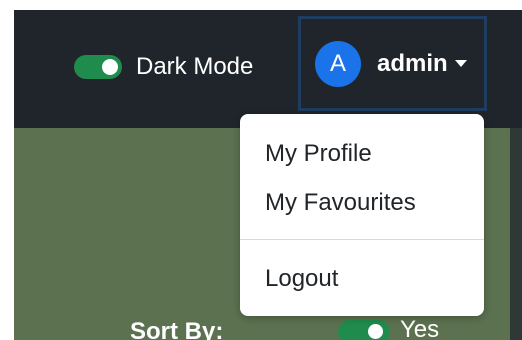 Image resolution: width=522 pixels, height=340 pixels. I want to click on username: admin, so click(412, 63).